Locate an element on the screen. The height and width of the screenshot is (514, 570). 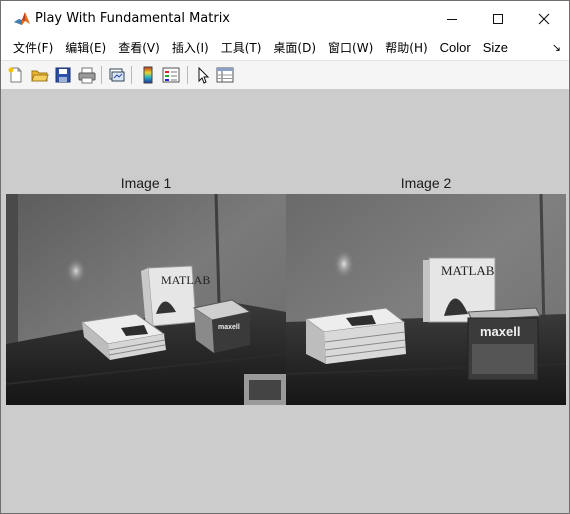
property-inspector-icon is located at coordinates (225, 75).